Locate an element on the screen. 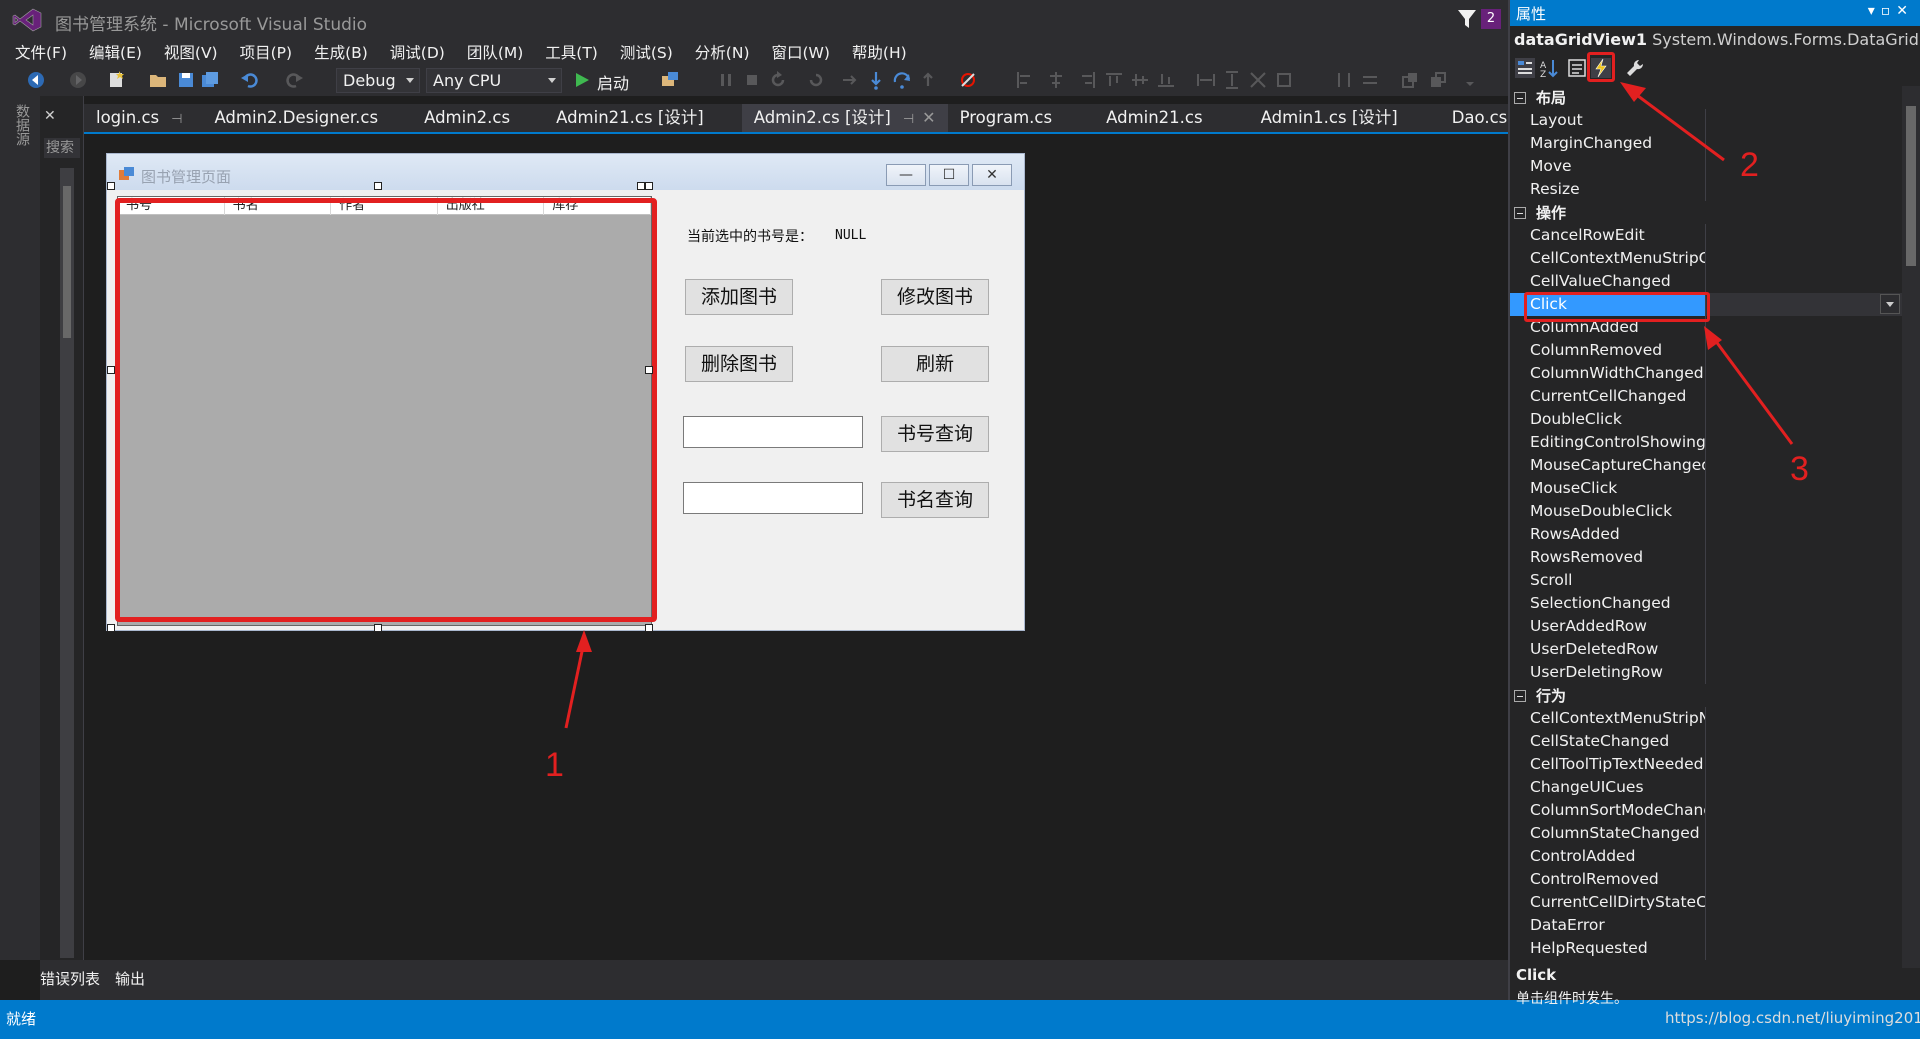 The width and height of the screenshot is (1920, 1039). menu-debug: 调试(D) is located at coordinates (417, 52).